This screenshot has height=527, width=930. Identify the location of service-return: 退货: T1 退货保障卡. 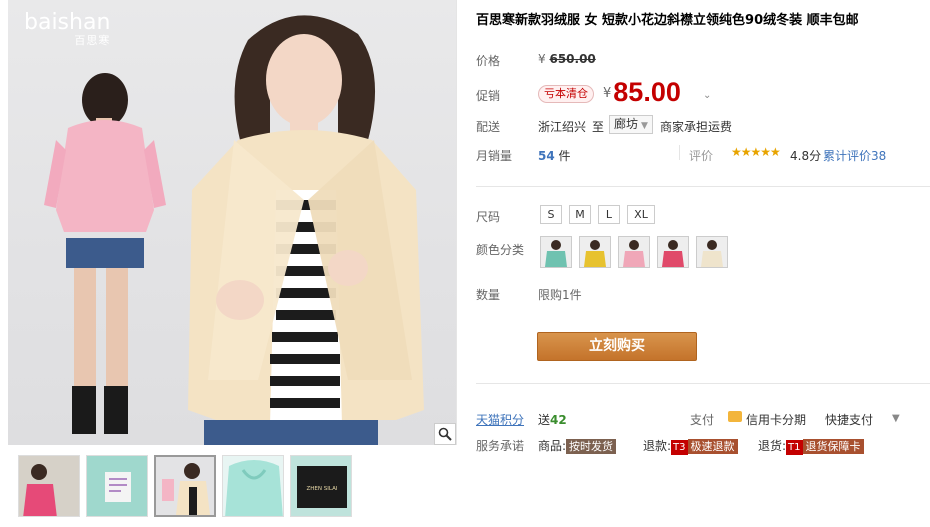
(811, 446).